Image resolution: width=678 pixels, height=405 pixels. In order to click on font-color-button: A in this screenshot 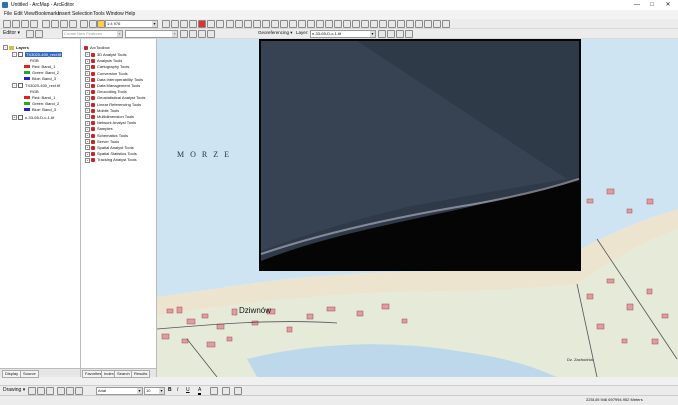, I will do `click(200, 391)`.